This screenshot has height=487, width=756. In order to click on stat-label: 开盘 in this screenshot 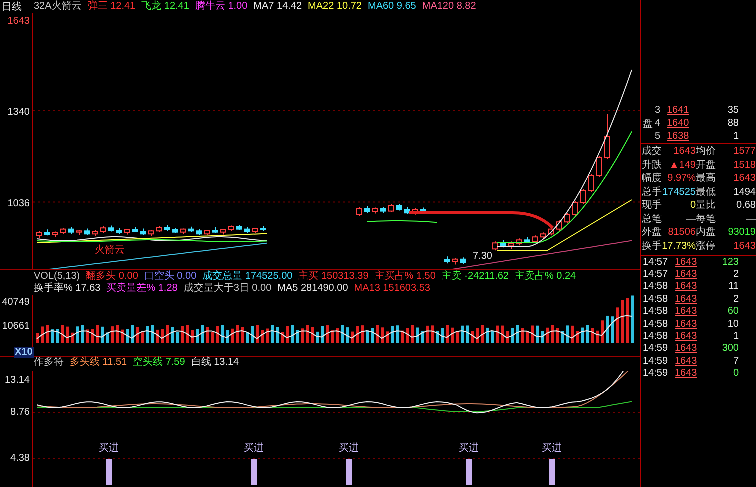, I will do `click(706, 166)`.